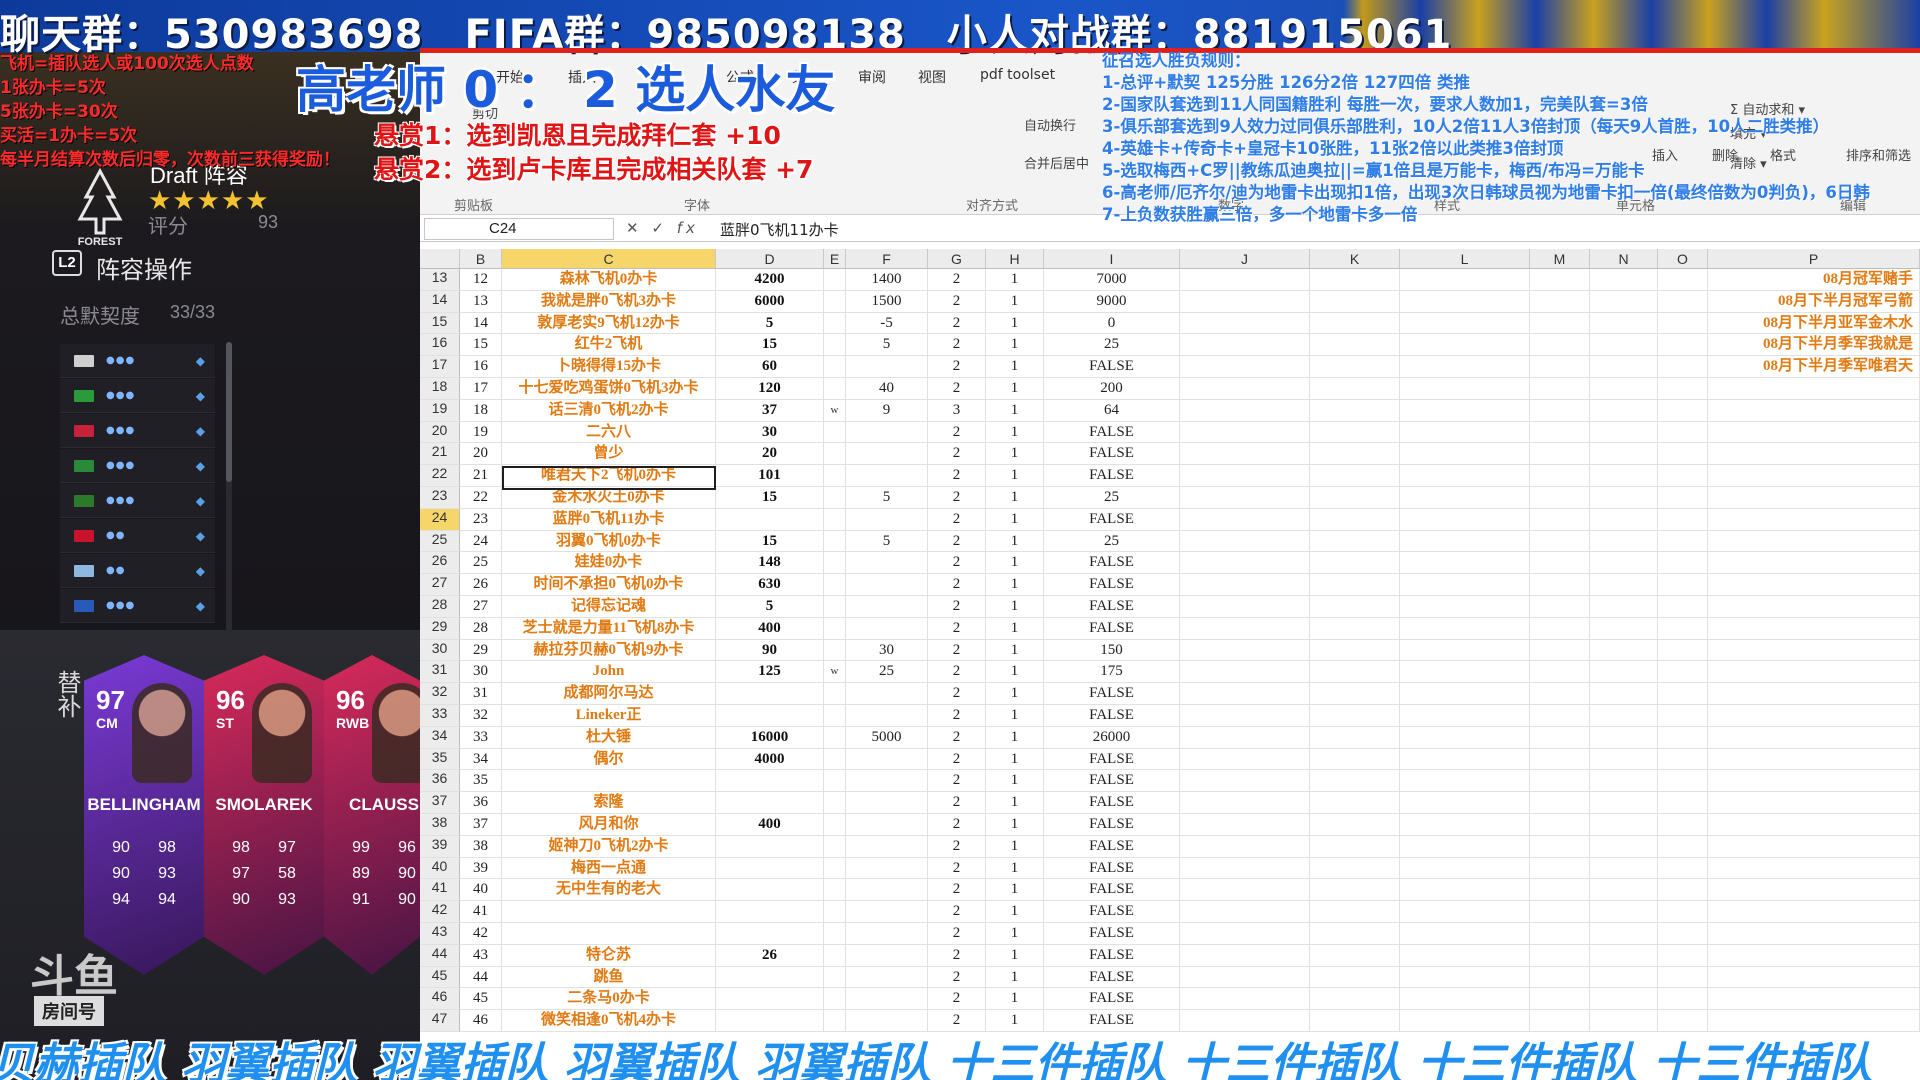 Image resolution: width=1920 pixels, height=1080 pixels. I want to click on column-header-d: D, so click(770, 259).